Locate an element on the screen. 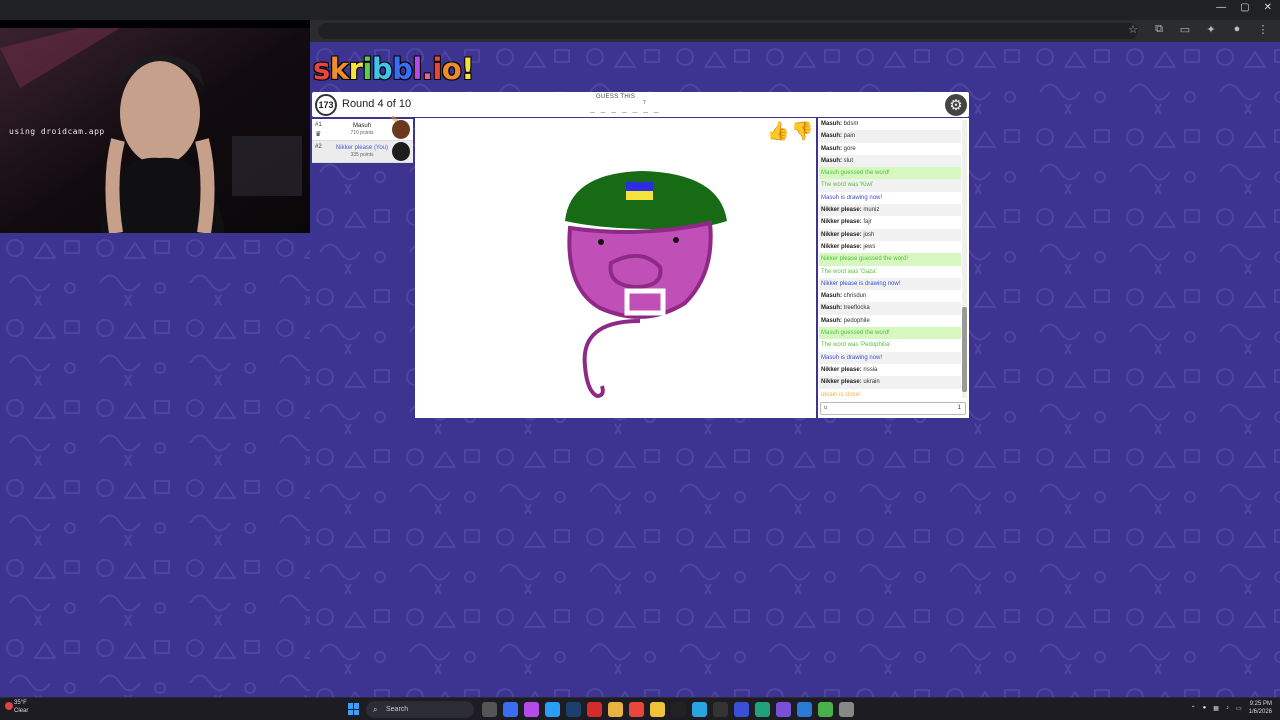  profile-icon: ● is located at coordinates (1237, 29).